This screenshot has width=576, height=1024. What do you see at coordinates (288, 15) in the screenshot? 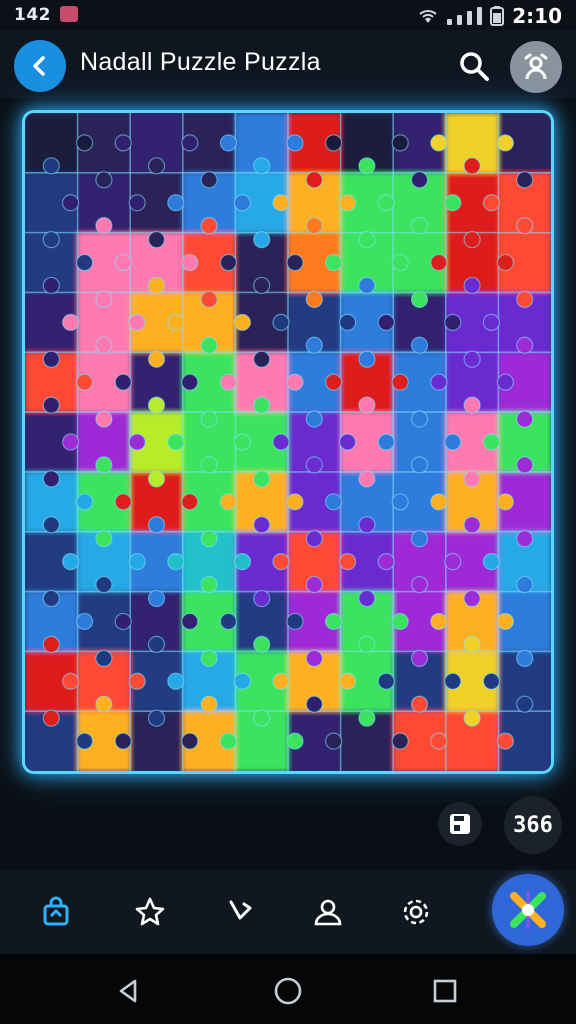
I see `status-bar: 142 2:10` at bounding box center [288, 15].